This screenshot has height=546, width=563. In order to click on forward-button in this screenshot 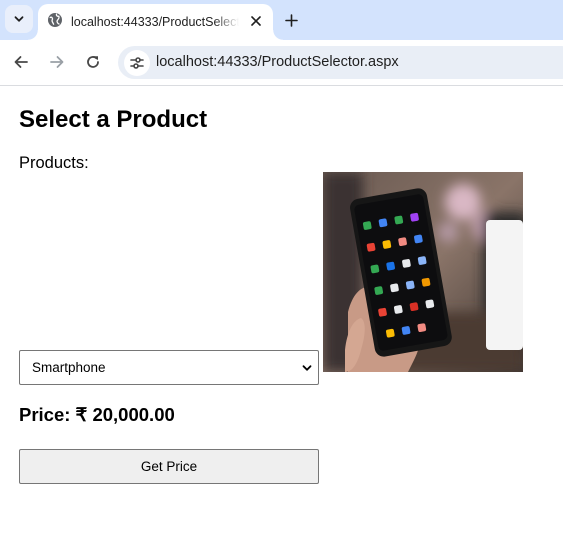, I will do `click(57, 62)`.